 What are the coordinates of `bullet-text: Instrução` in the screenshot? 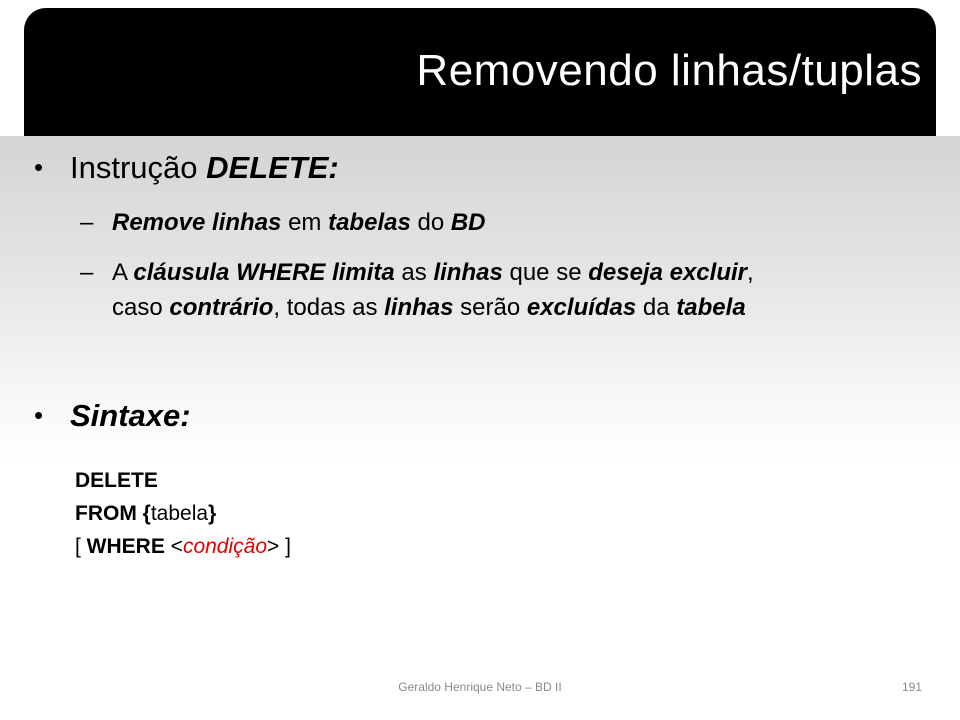 It's located at (138, 167).